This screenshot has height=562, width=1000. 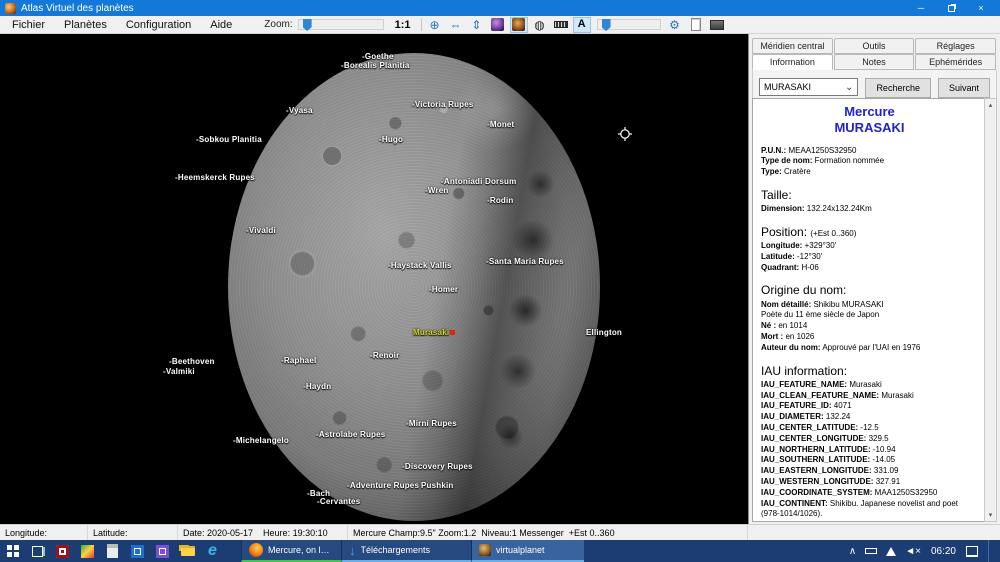 I want to click on menu-item: Aide, so click(x=221, y=25).